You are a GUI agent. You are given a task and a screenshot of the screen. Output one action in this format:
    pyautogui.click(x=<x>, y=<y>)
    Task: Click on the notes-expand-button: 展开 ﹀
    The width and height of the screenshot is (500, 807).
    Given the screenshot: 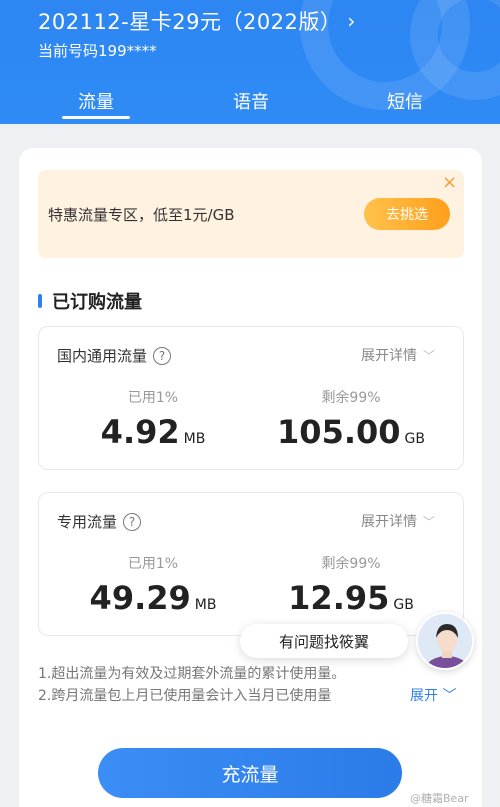 What is the action you would take?
    pyautogui.click(x=432, y=695)
    